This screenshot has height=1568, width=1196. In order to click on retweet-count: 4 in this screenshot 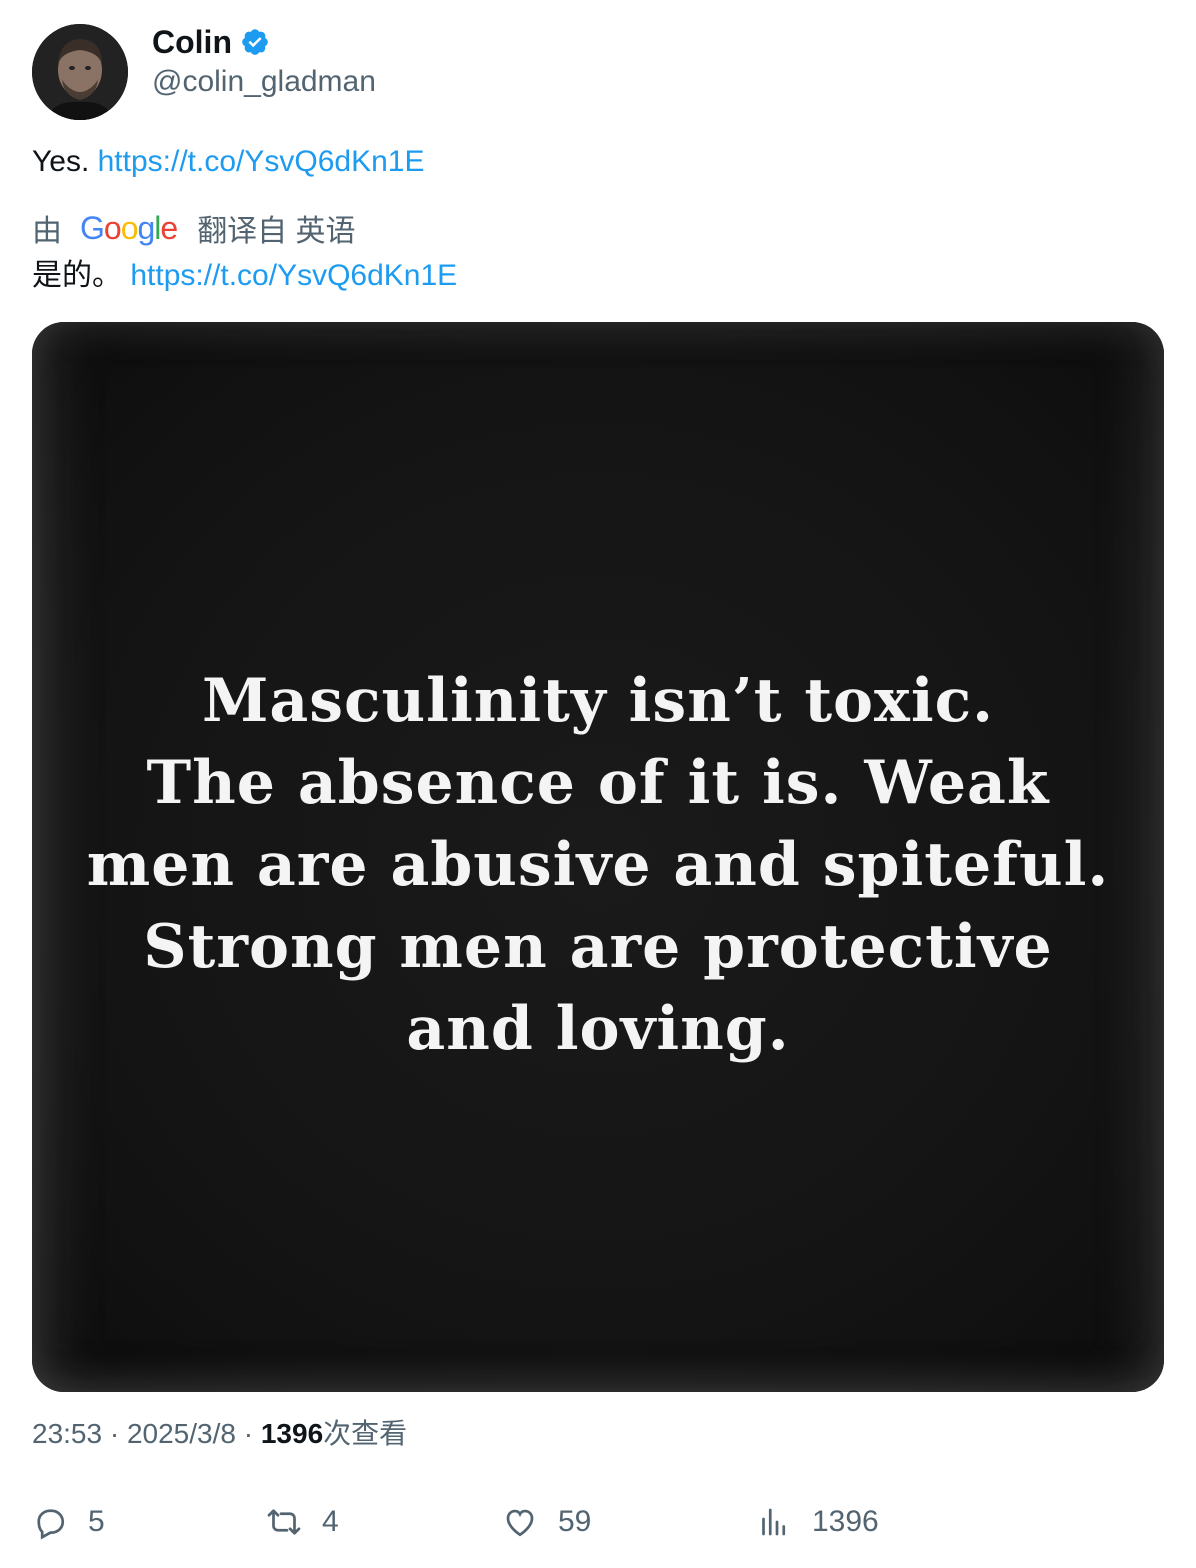, I will do `click(330, 1521)`.